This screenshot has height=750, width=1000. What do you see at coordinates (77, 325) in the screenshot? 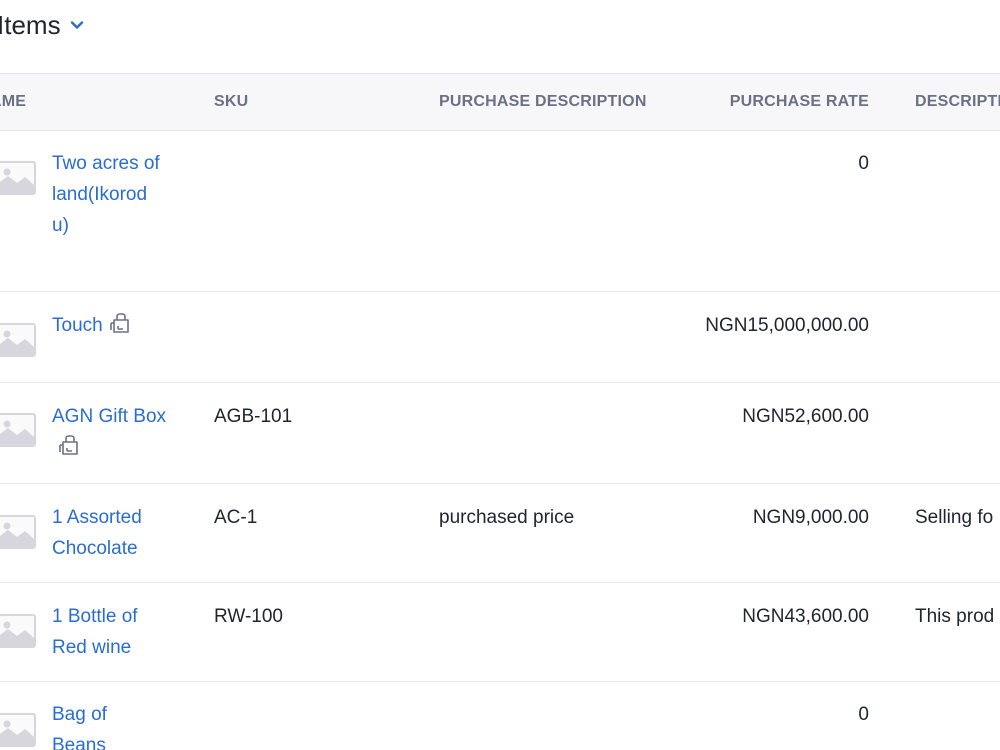
I see `item-name-link: Touch` at bounding box center [77, 325].